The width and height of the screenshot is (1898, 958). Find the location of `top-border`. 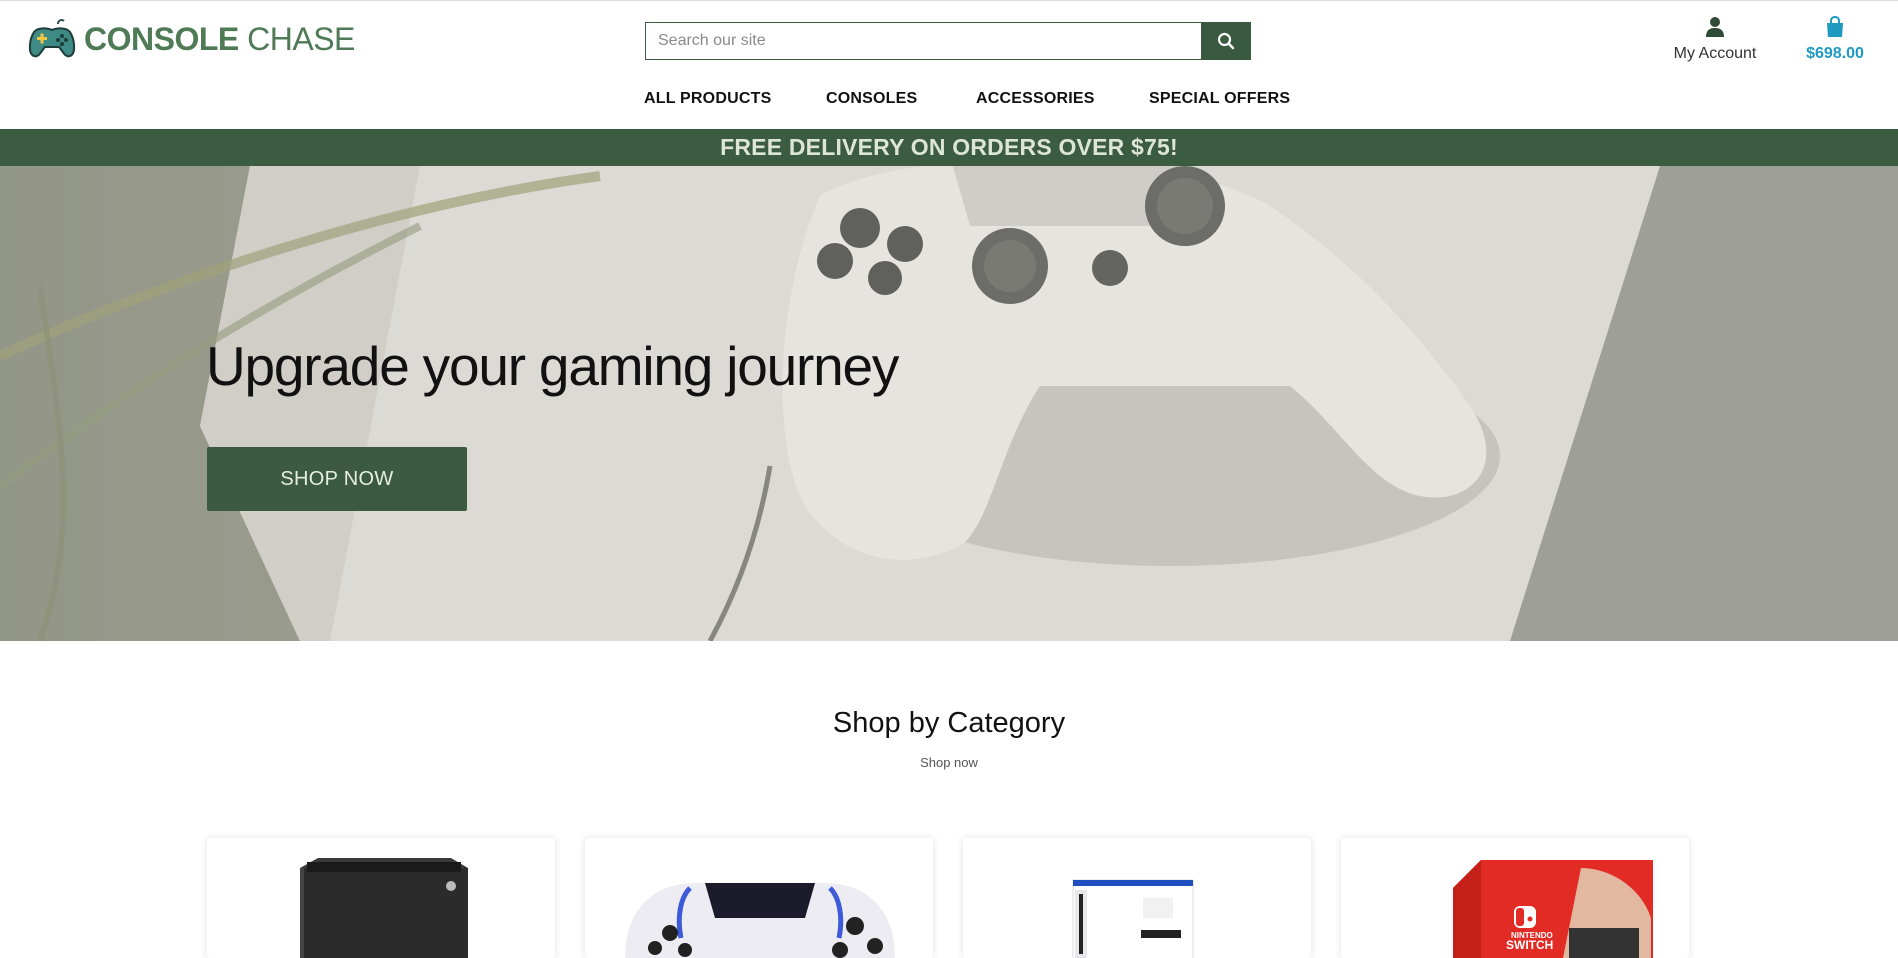

top-border is located at coordinates (949, 0).